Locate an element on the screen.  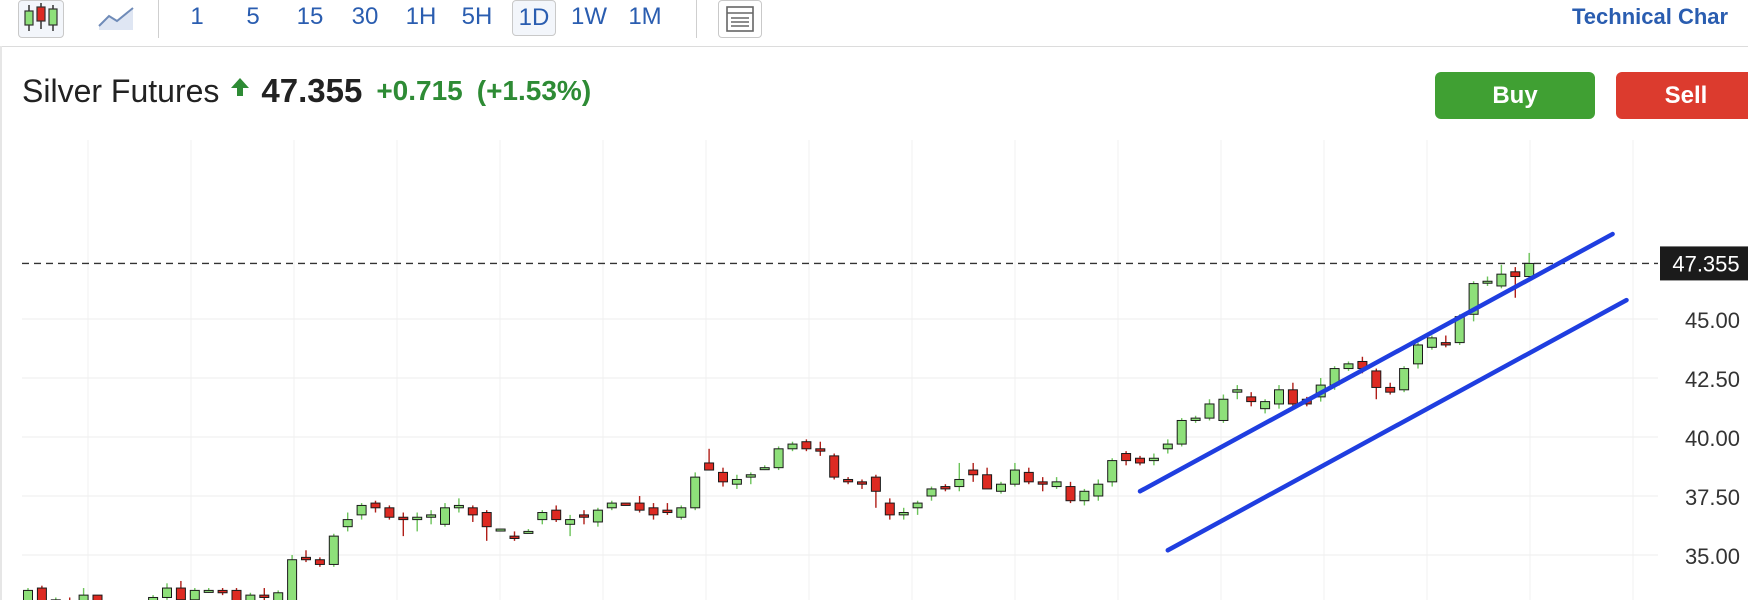
interval-30m: 30 is located at coordinates (365, 17).